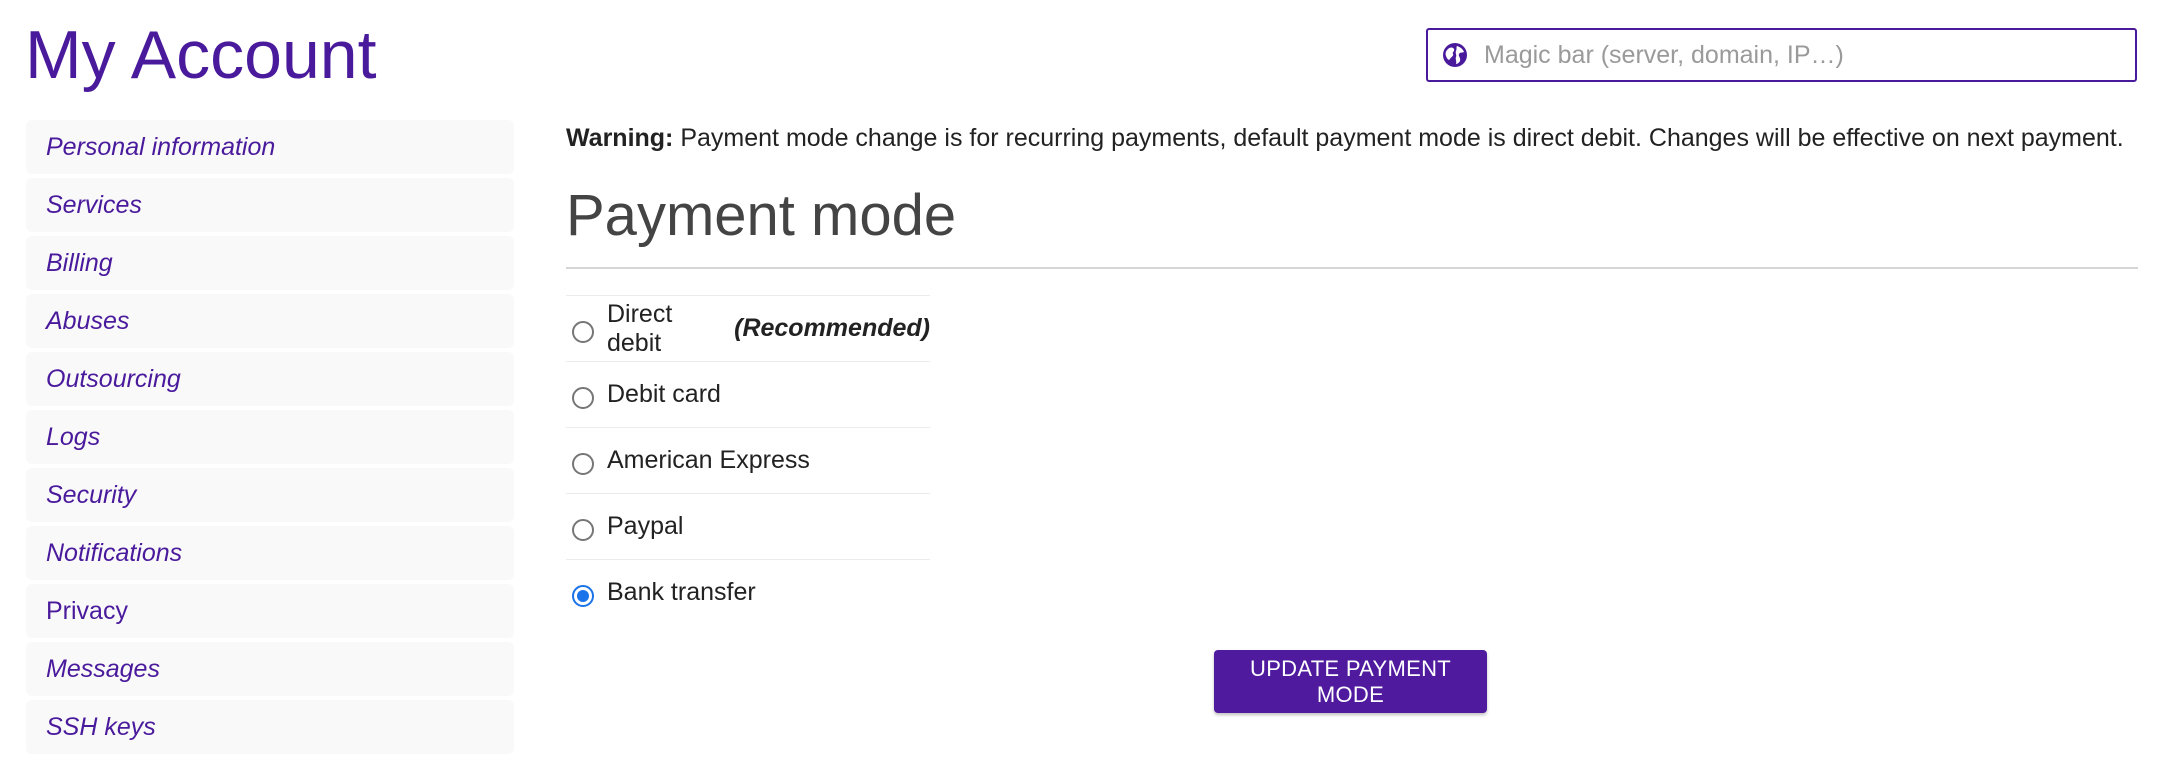 Image resolution: width=2162 pixels, height=770 pixels. Describe the element at coordinates (583, 463) in the screenshot. I see `radio-american-express` at that location.